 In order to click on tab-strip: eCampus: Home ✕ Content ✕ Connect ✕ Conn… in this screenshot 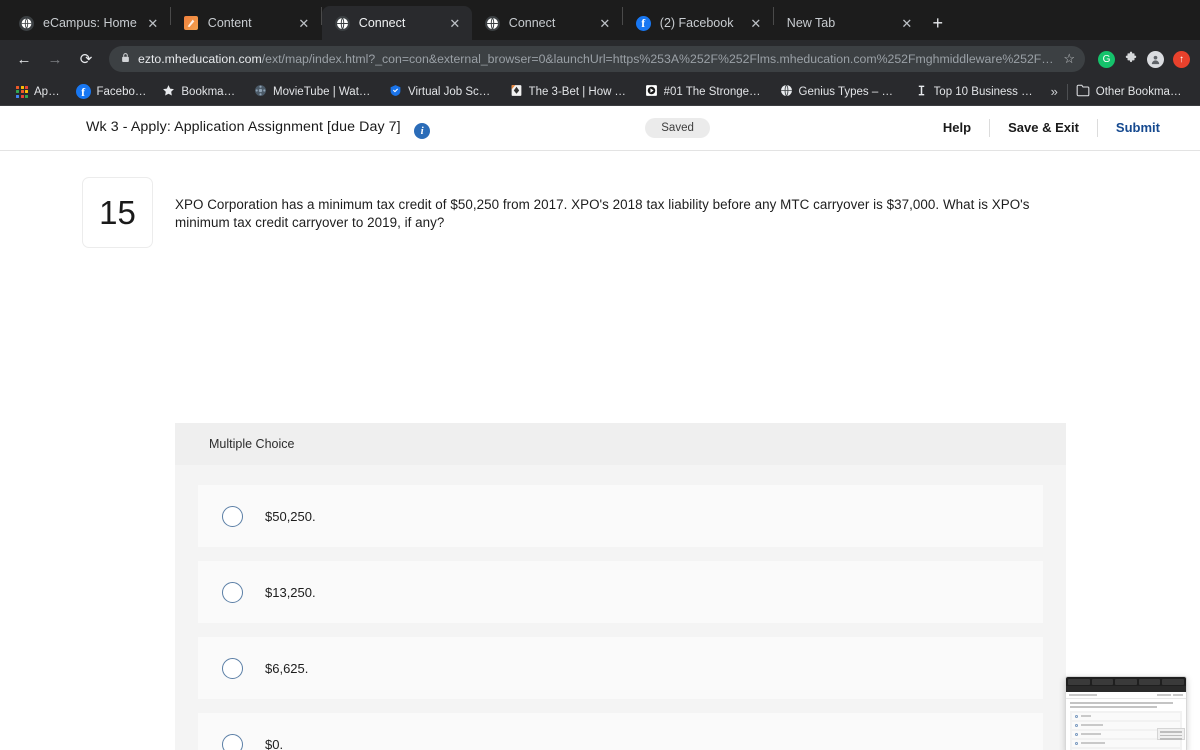, I will do `click(600, 20)`.